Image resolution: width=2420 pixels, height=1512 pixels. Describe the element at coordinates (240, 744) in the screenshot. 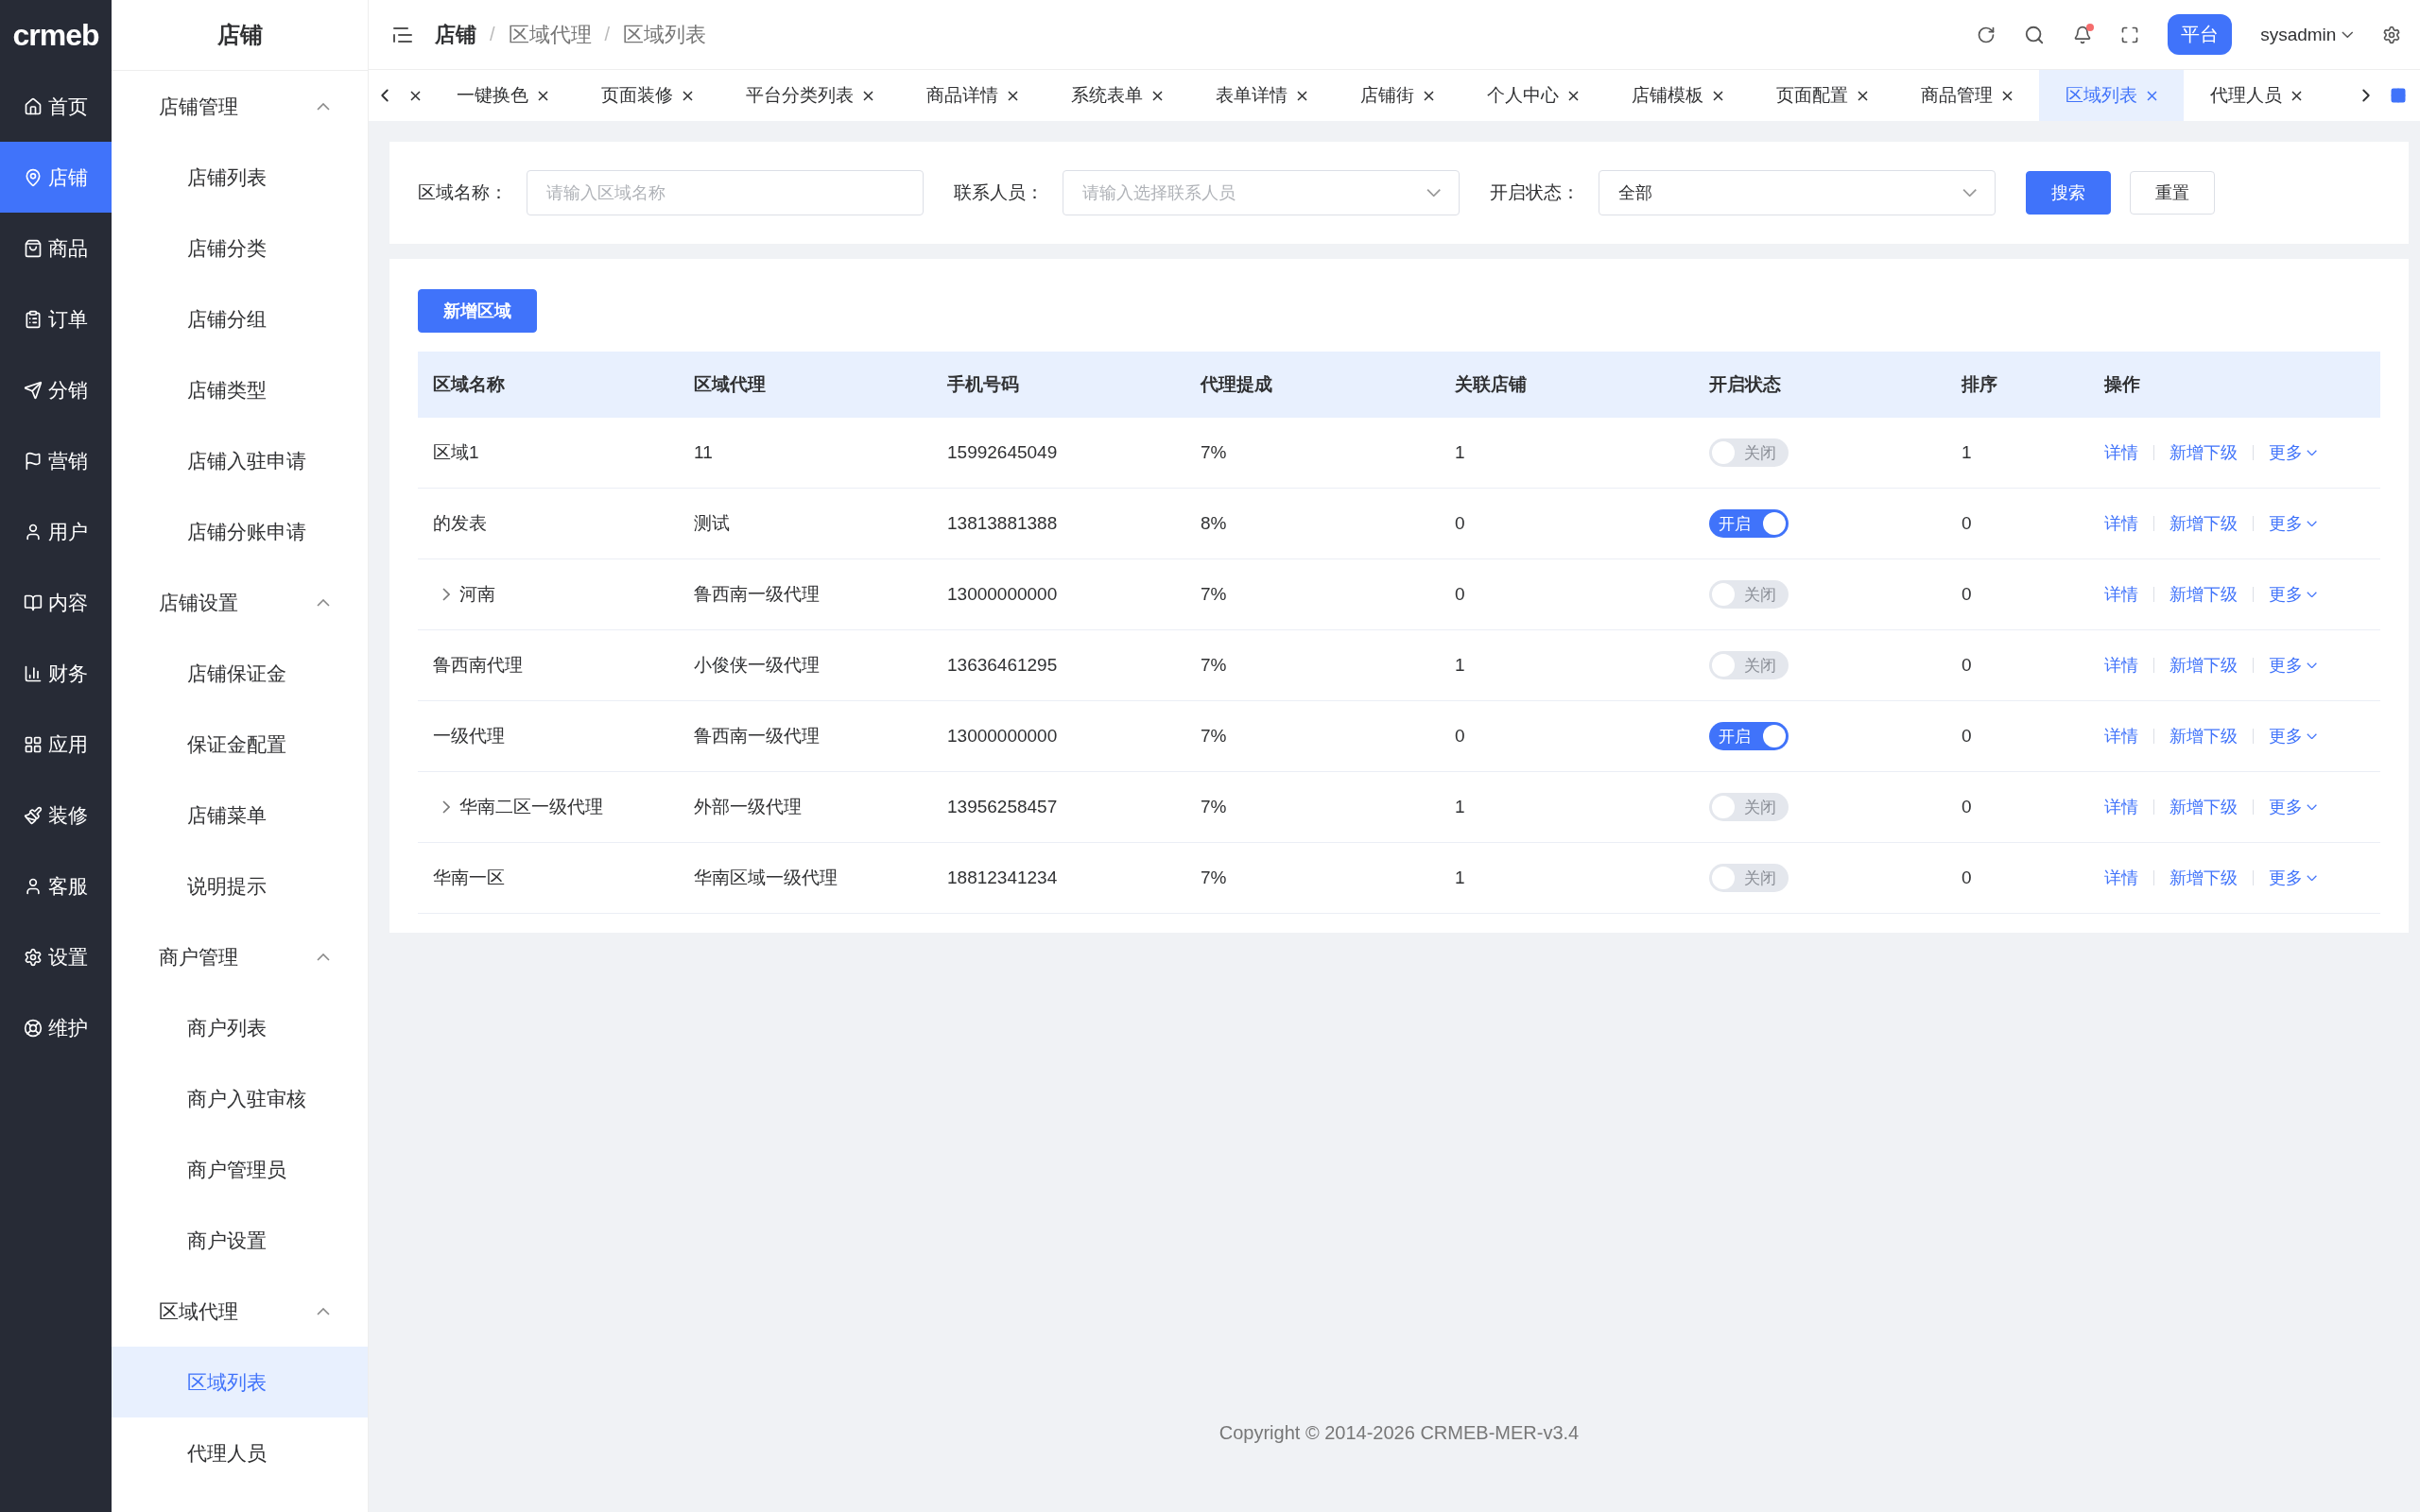

I see `menu-item: 保证金配置` at that location.